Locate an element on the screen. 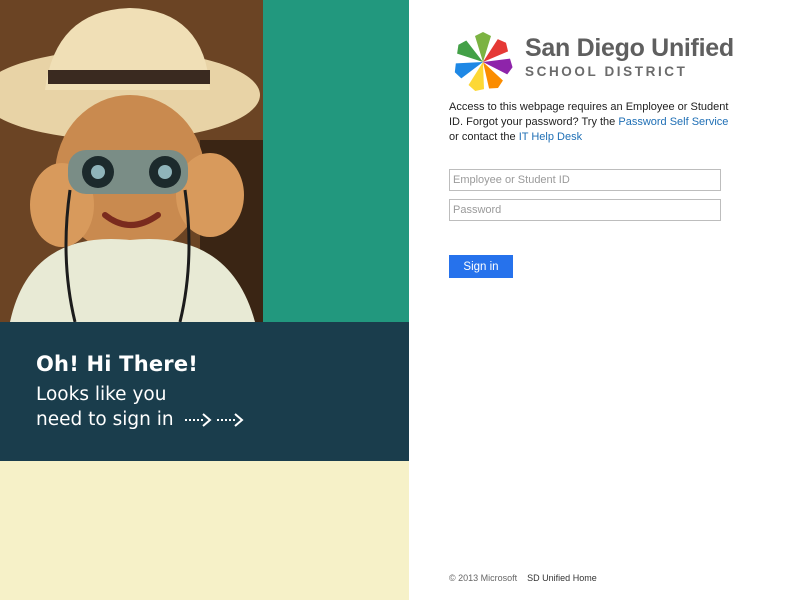  it-help-desk-link: IT Help Desk is located at coordinates (550, 137).